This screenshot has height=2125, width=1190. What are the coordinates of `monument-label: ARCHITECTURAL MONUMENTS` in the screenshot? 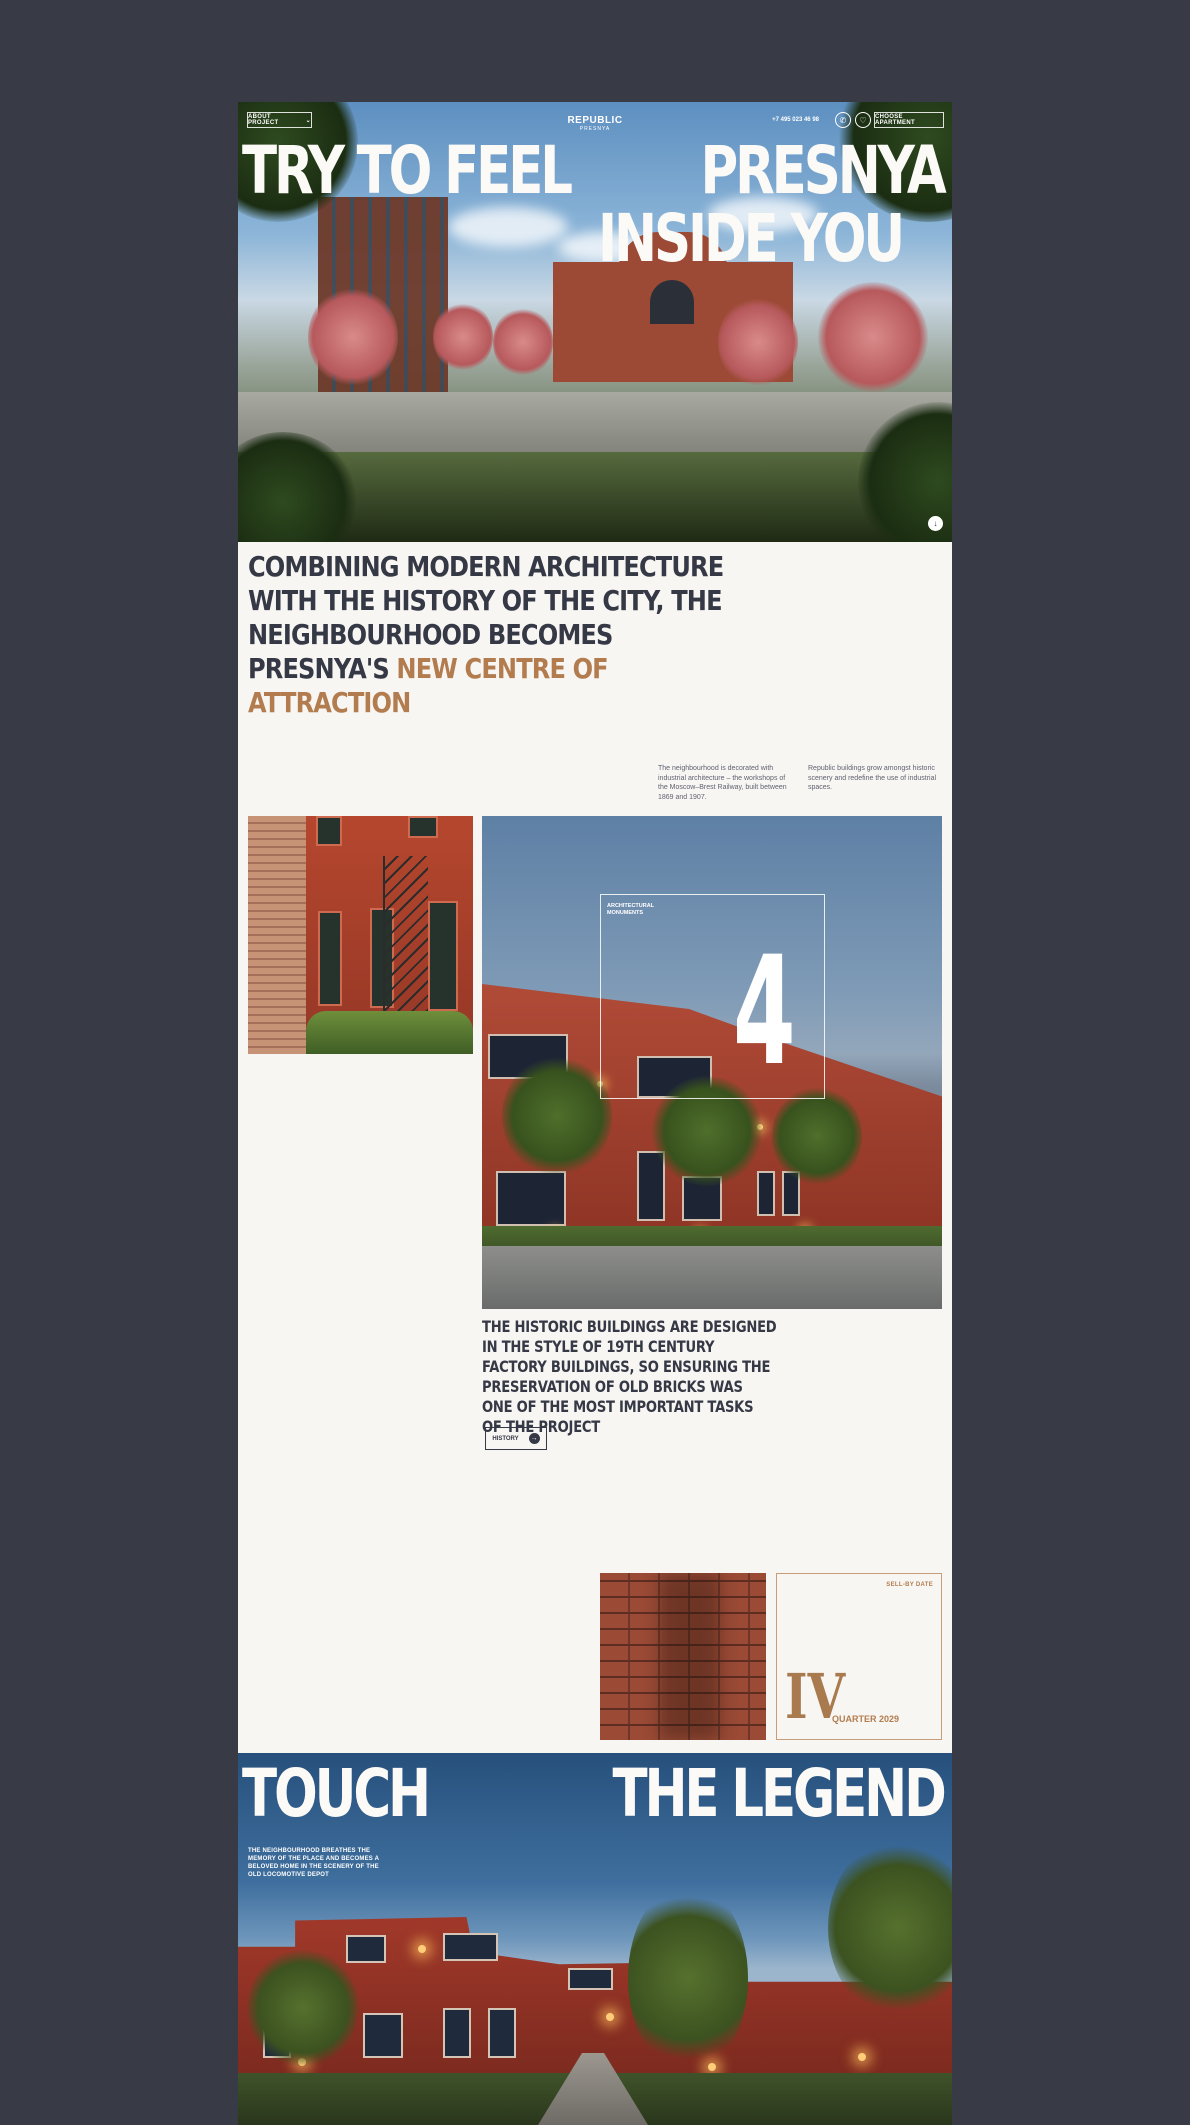 It's located at (630, 909).